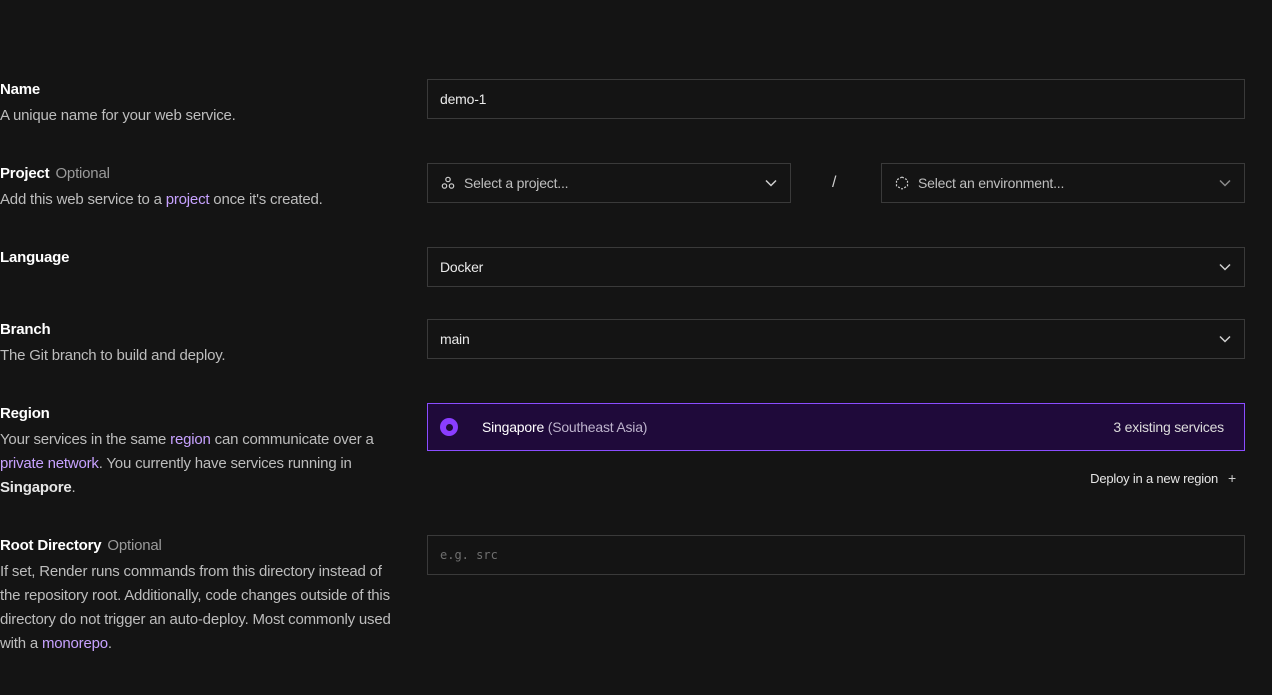 The height and width of the screenshot is (695, 1272). I want to click on private-network-link: private network, so click(49, 463).